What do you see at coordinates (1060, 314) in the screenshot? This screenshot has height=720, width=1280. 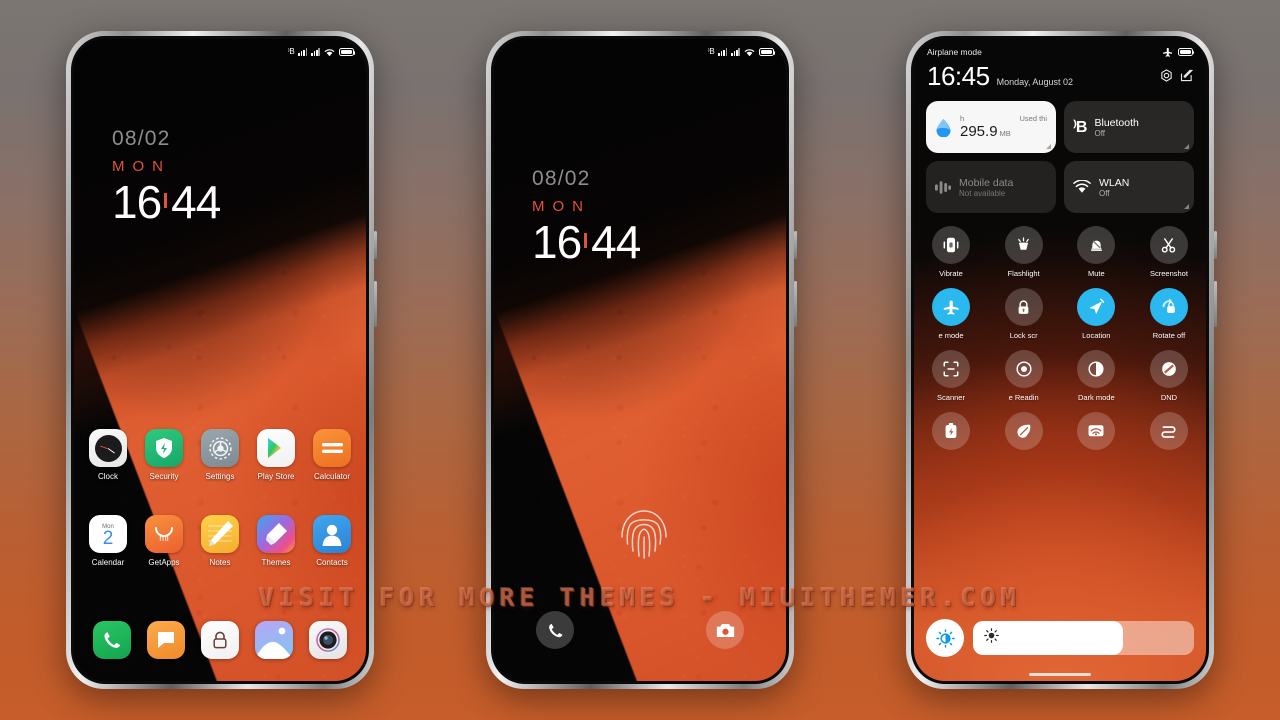 I see `toggle-row-2: e mode Lock scr Location Rotate off` at bounding box center [1060, 314].